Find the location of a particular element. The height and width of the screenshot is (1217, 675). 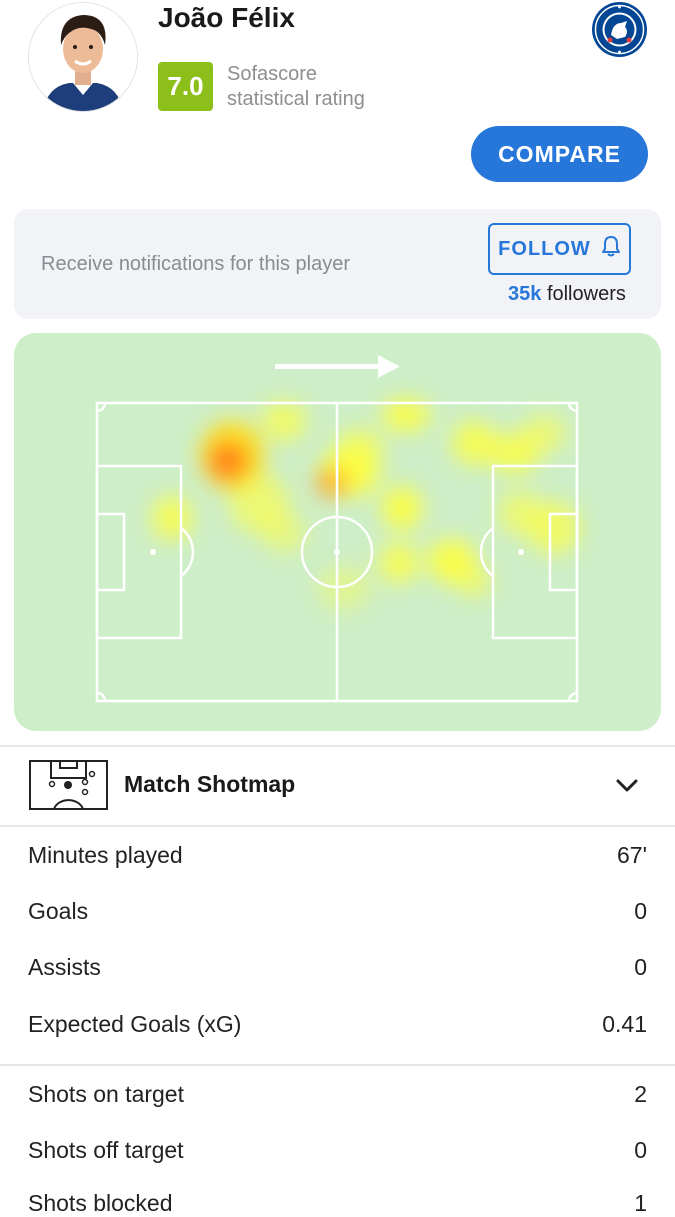

follow-label: FOLLOW is located at coordinates (544, 248).